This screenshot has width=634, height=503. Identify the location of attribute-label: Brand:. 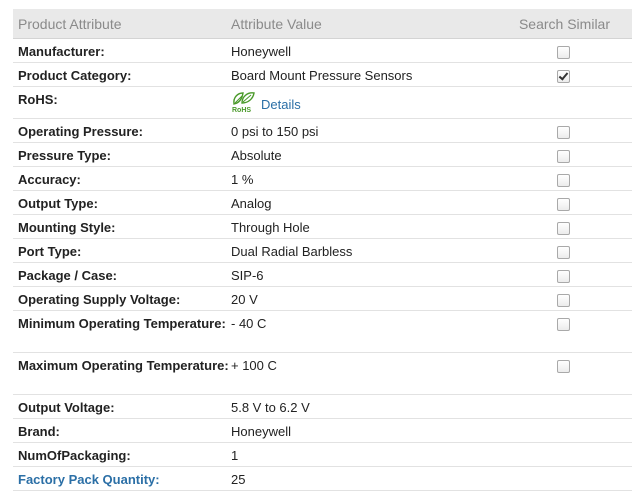
(39, 431).